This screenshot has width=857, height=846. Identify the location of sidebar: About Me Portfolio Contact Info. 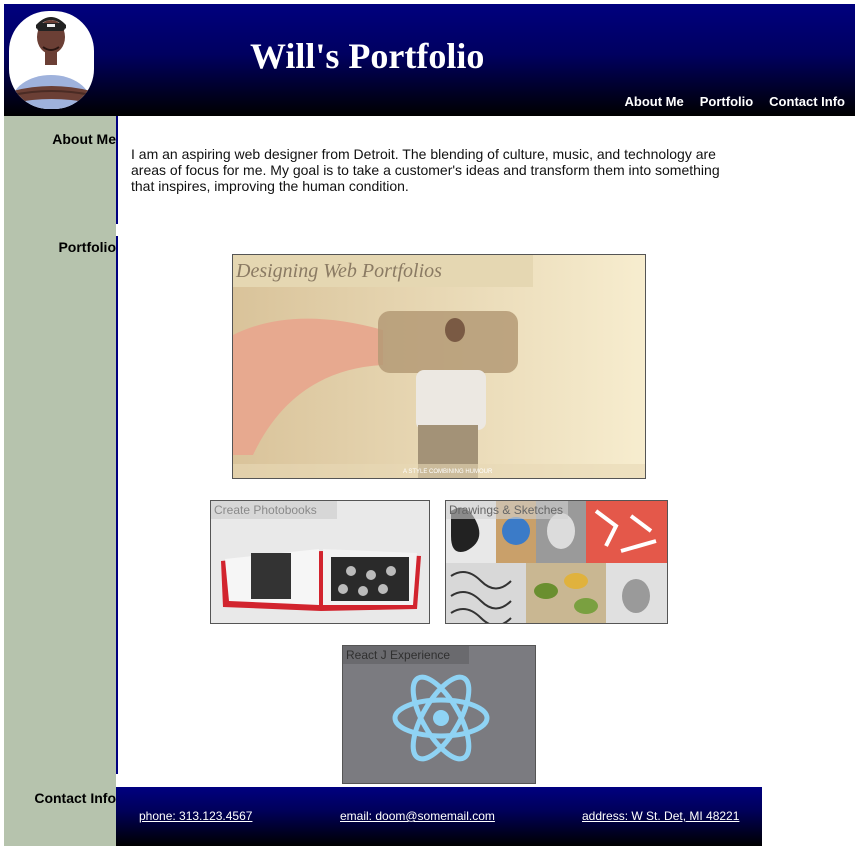
(60, 481).